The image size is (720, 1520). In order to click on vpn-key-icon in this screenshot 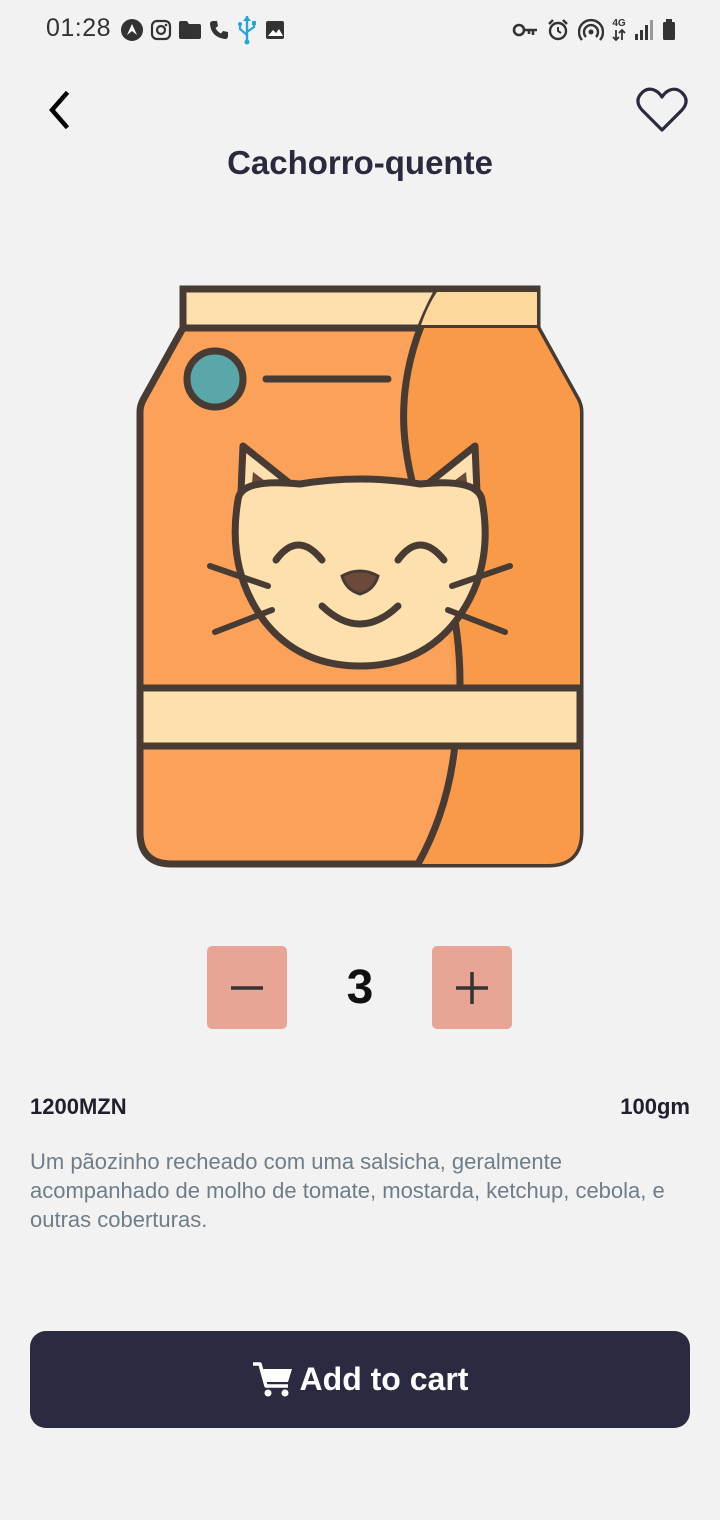, I will do `click(525, 30)`.